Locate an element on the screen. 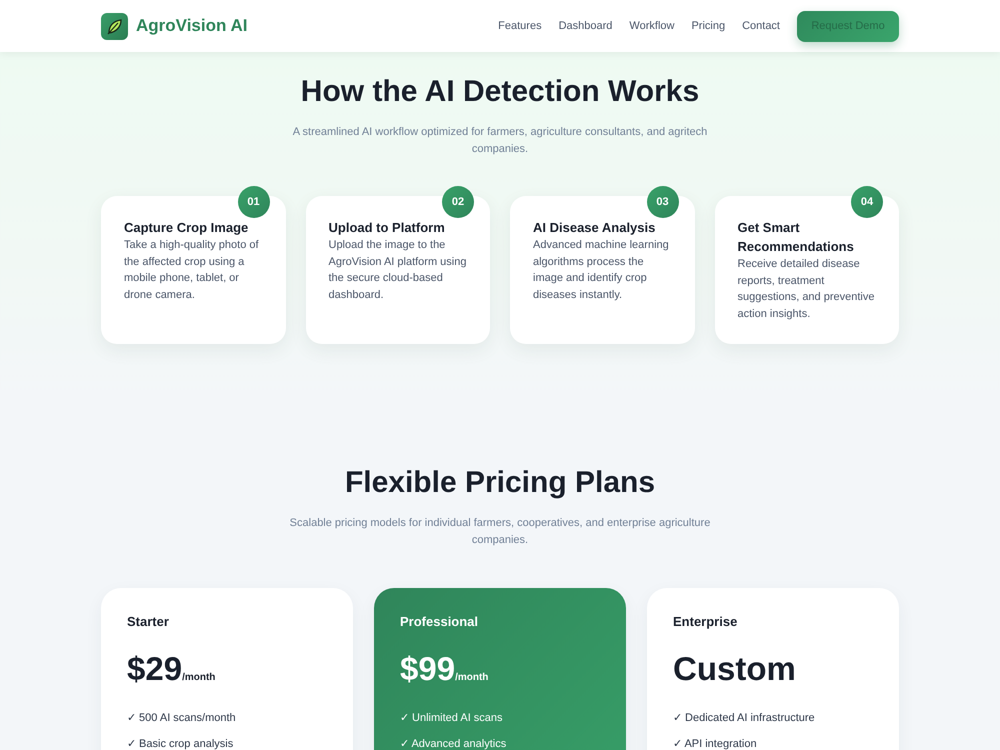 The image size is (1000, 750). plan-price: $29 is located at coordinates (154, 669).